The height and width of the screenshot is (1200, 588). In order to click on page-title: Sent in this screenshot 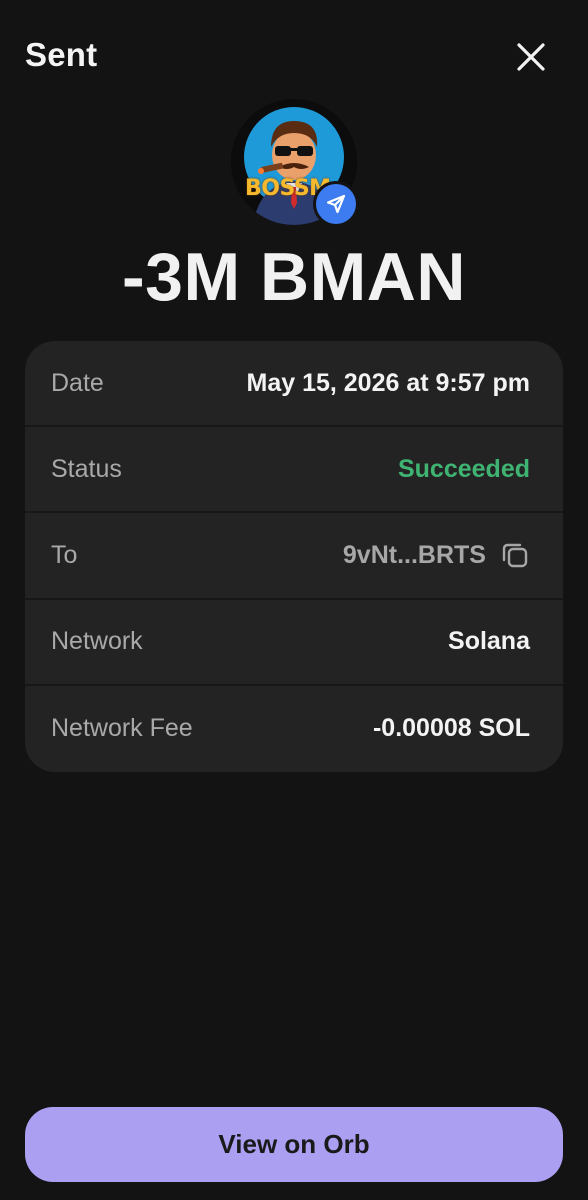, I will do `click(61, 54)`.